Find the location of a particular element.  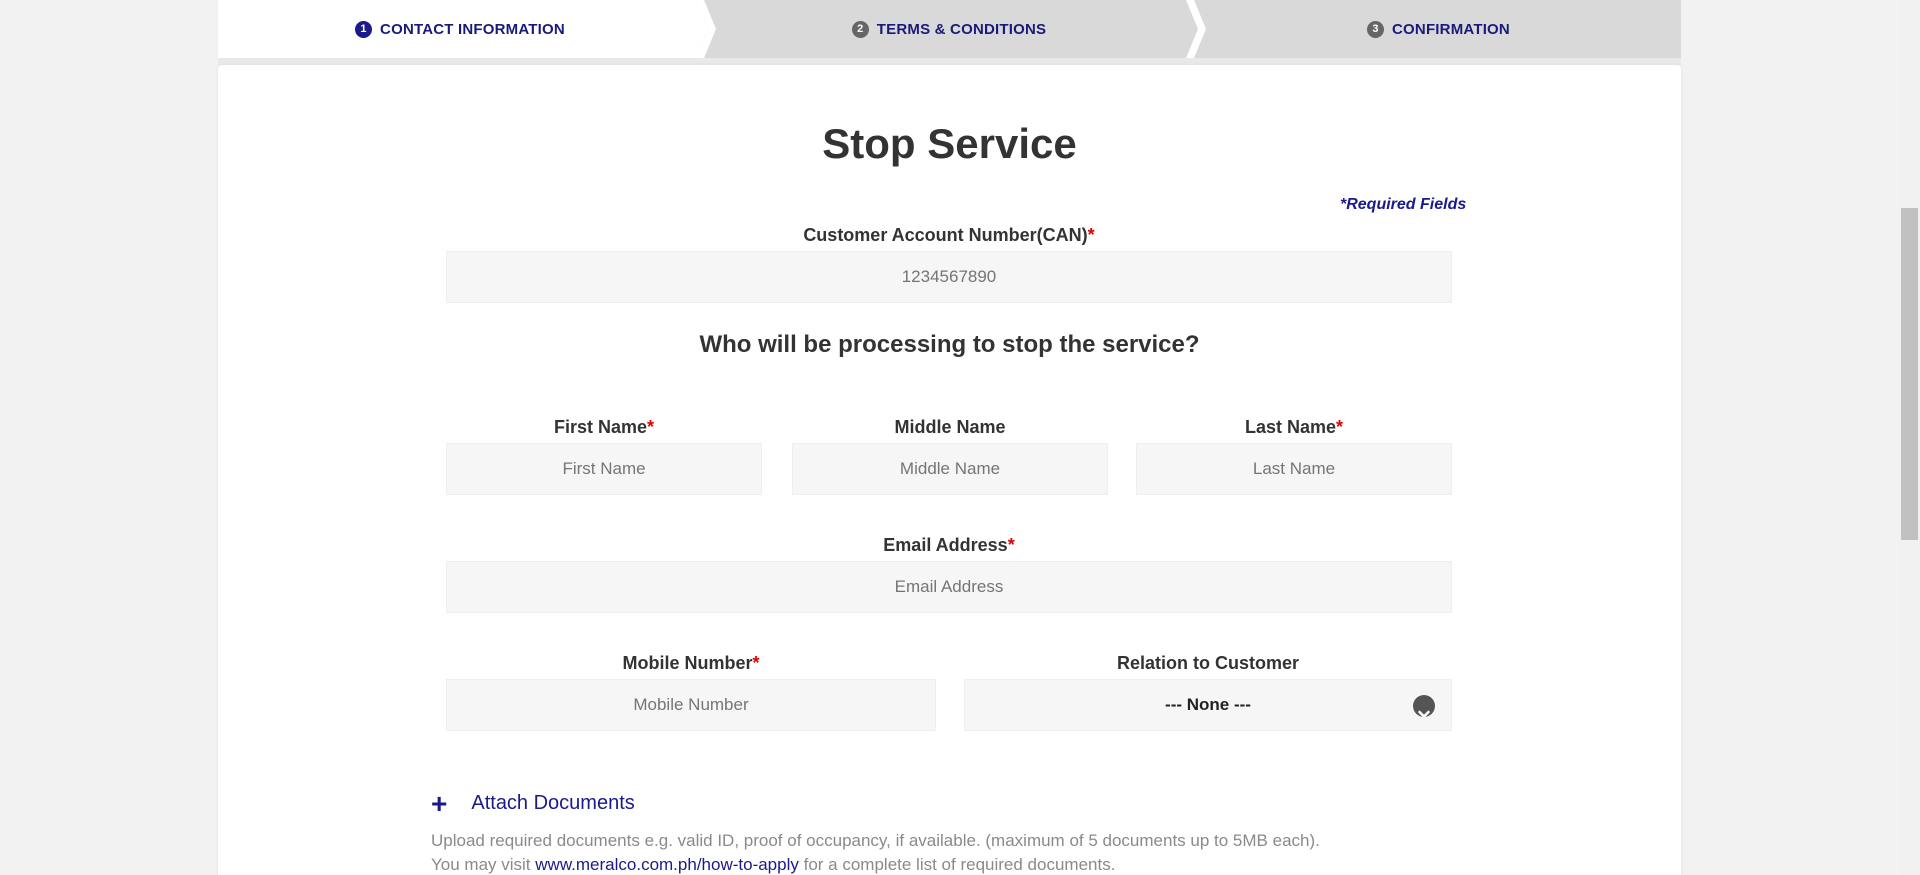

step-label: CONTACT INFORMATION is located at coordinates (472, 29).